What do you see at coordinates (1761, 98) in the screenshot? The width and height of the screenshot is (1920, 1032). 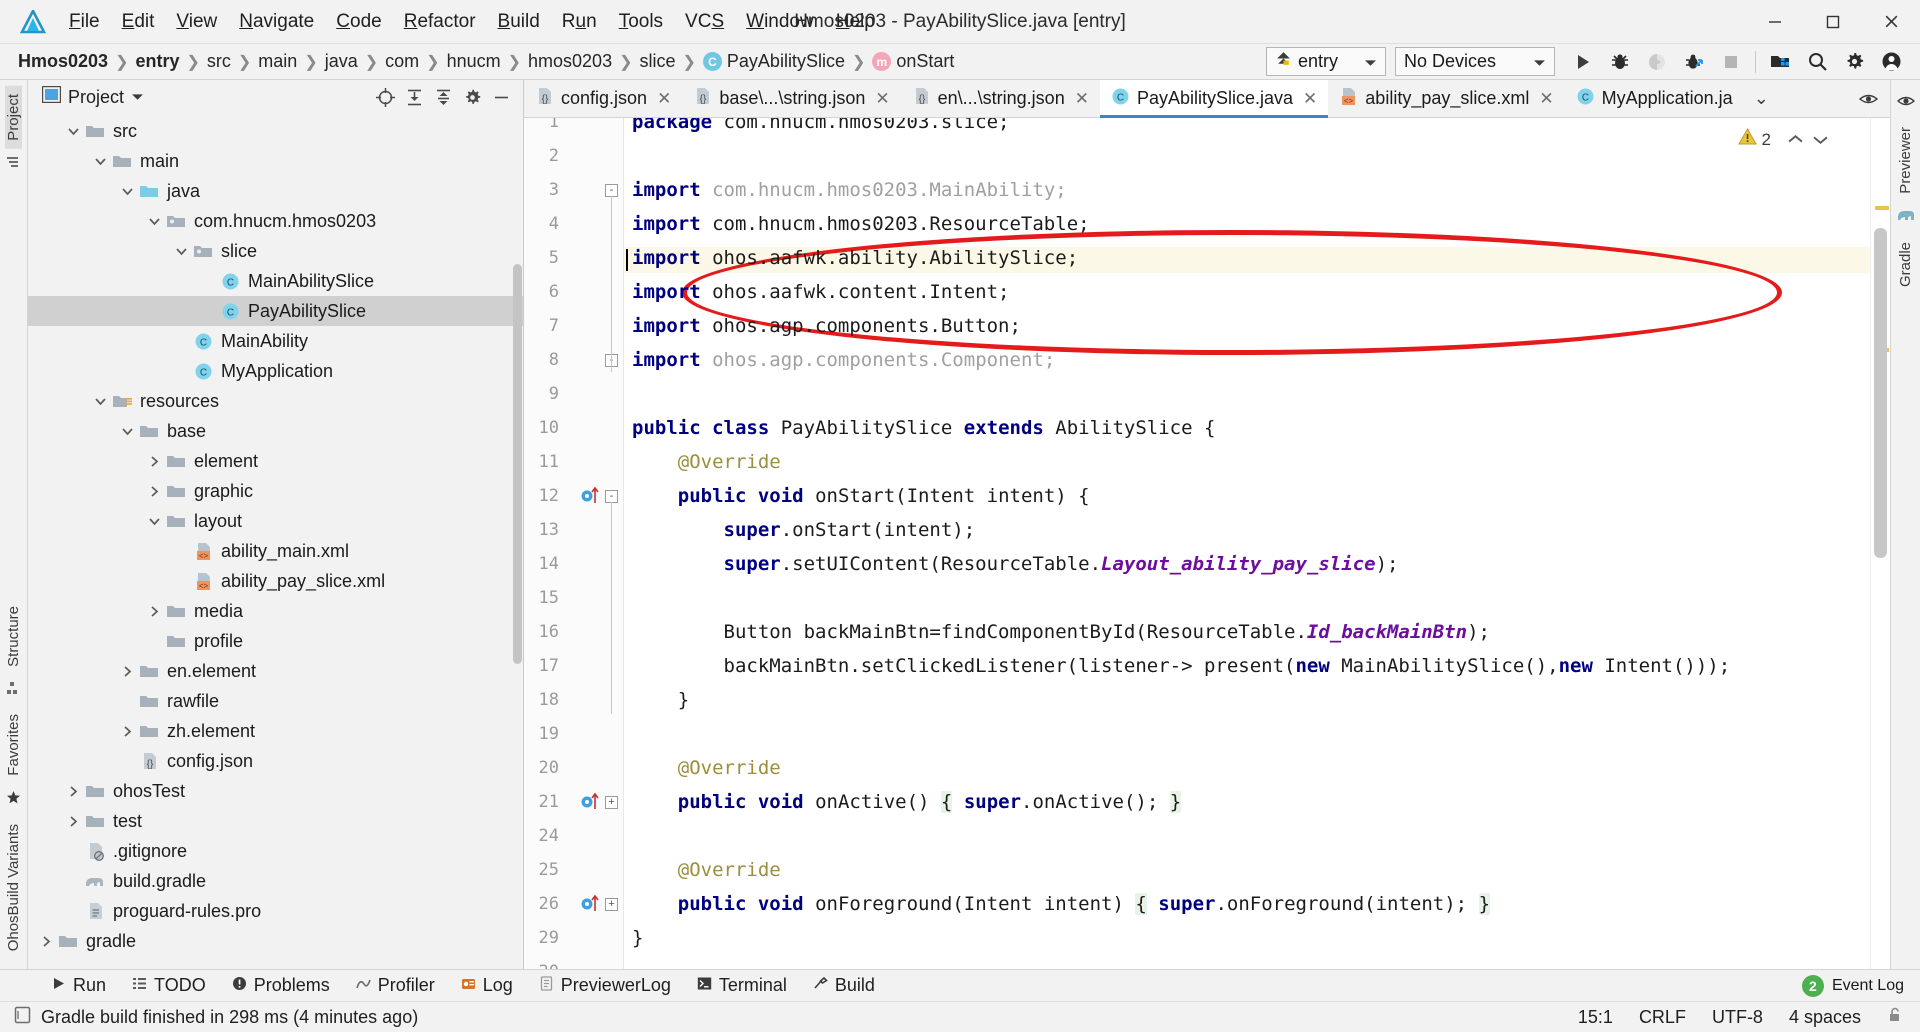 I see `more-tabs-chevron-icon: ⌄` at bounding box center [1761, 98].